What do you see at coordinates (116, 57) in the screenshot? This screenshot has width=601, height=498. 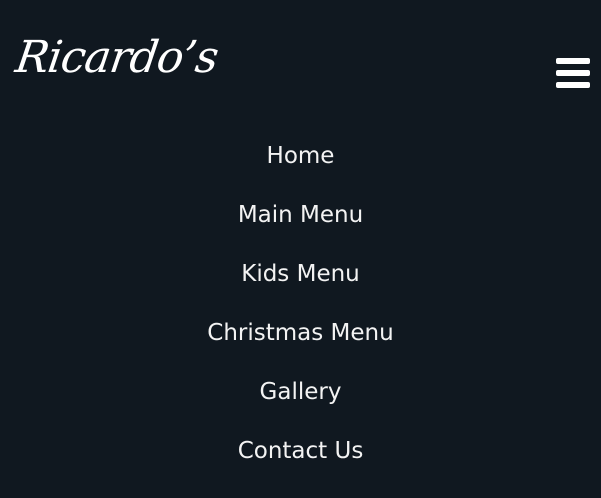 I see `site-logo: Ricardo’s` at bounding box center [116, 57].